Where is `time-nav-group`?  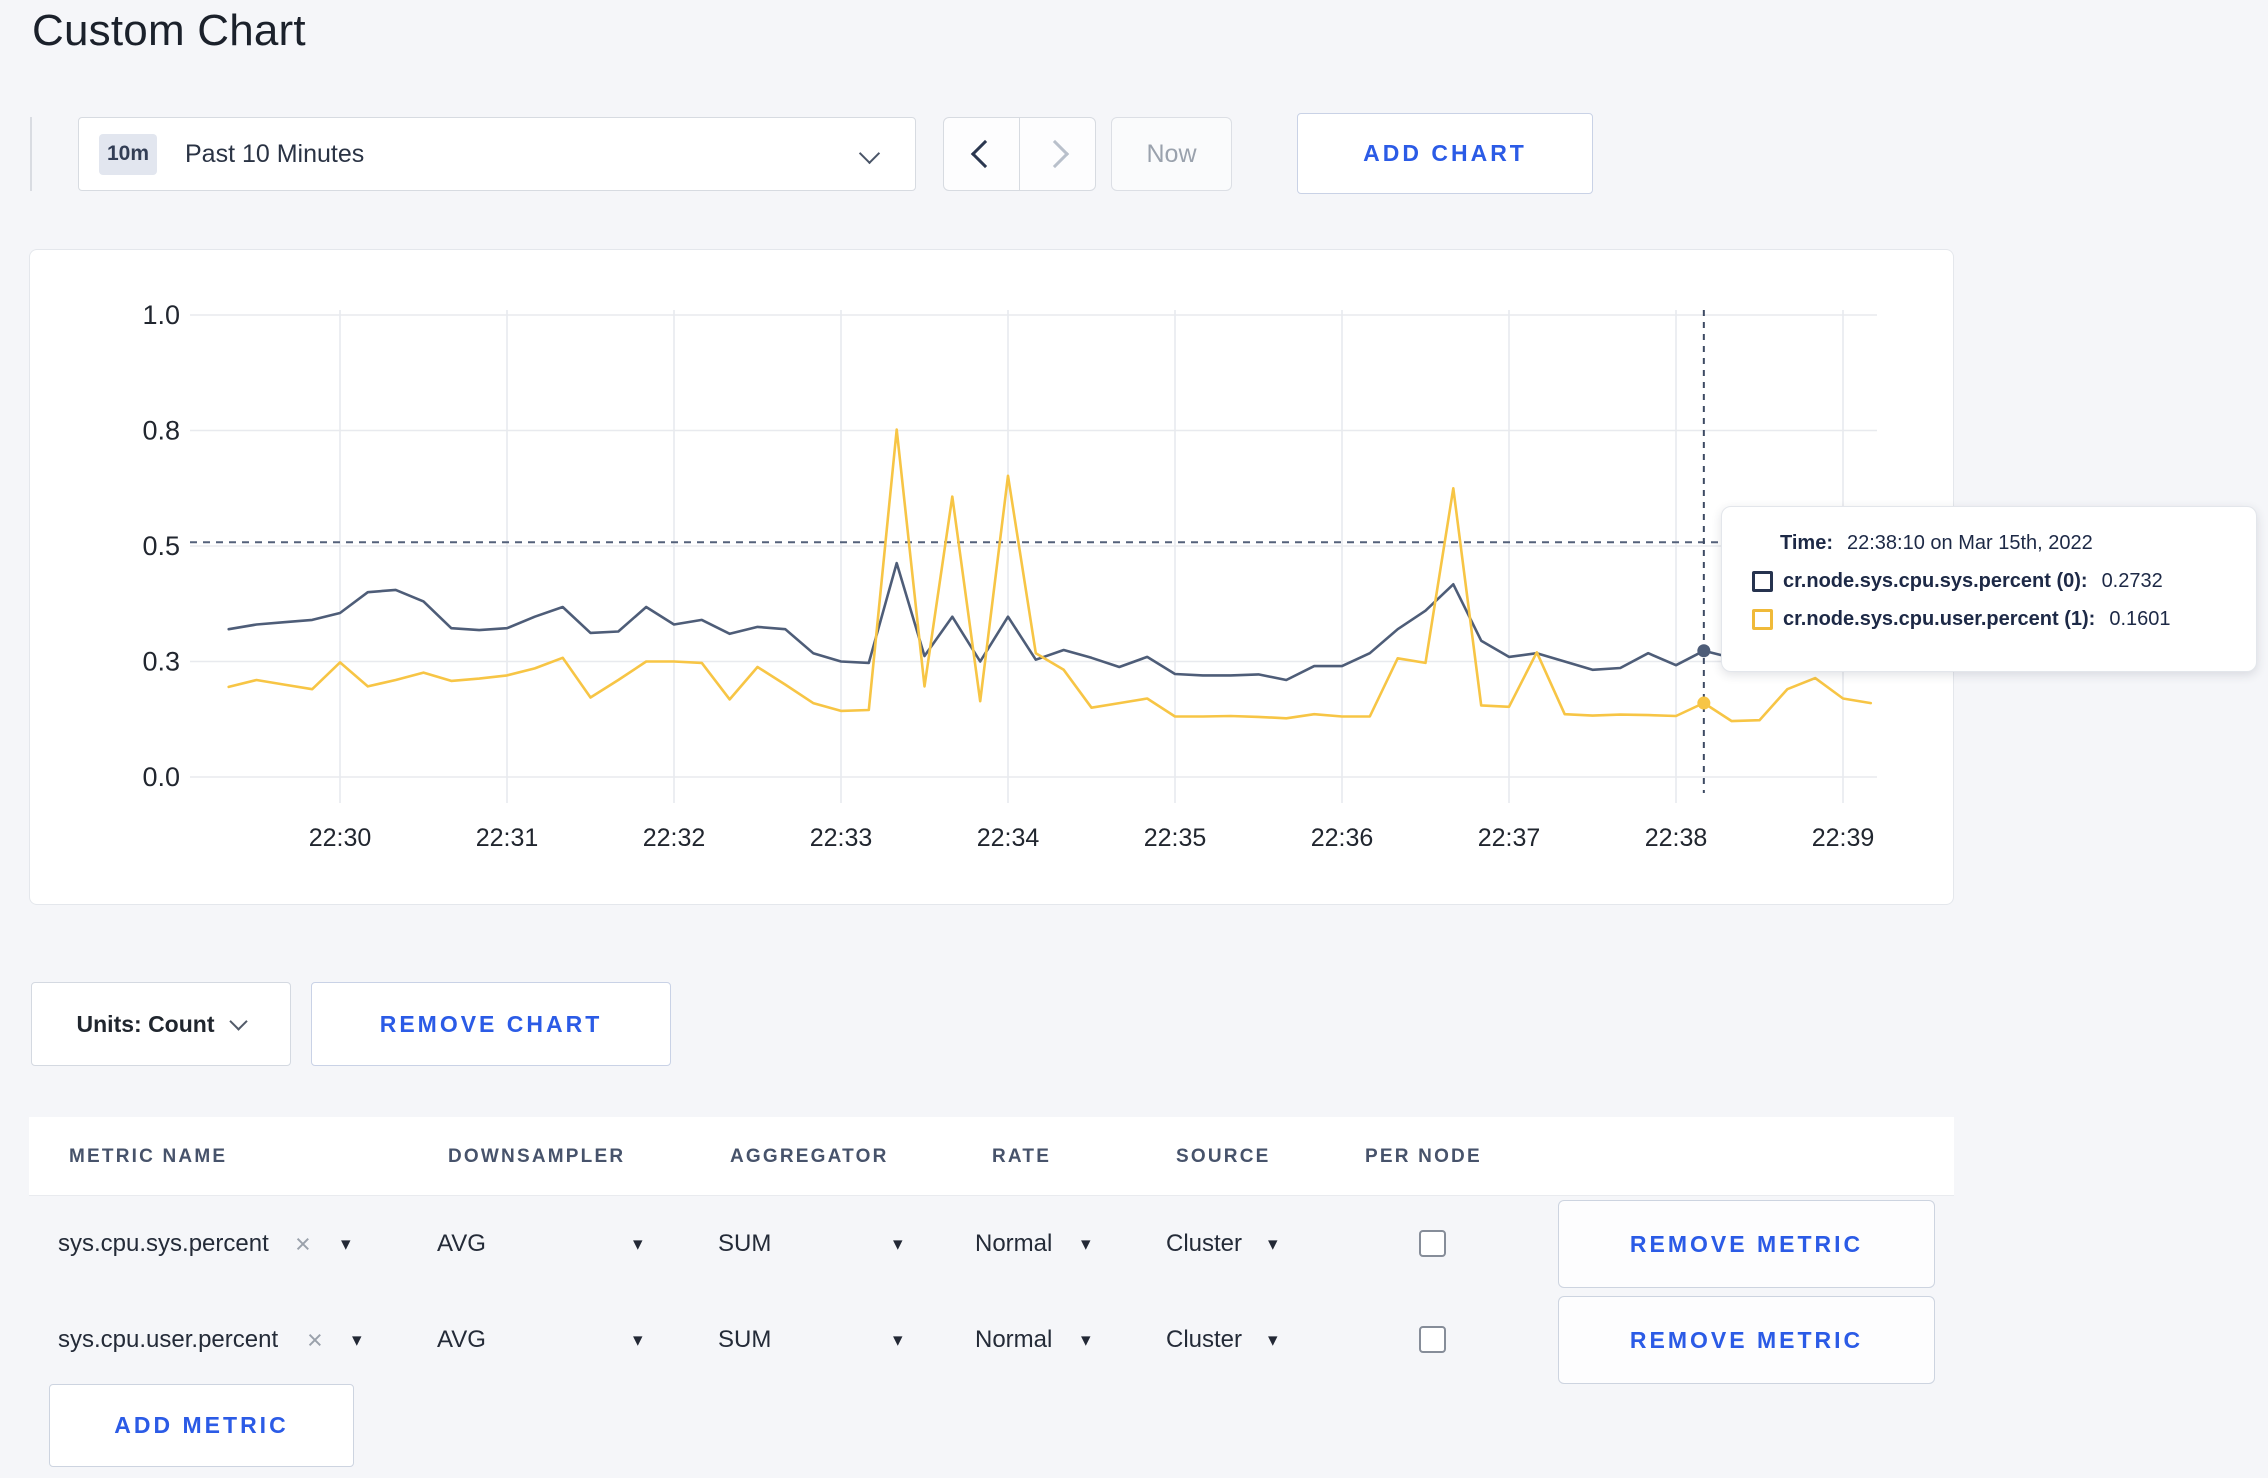
time-nav-group is located at coordinates (1019, 154).